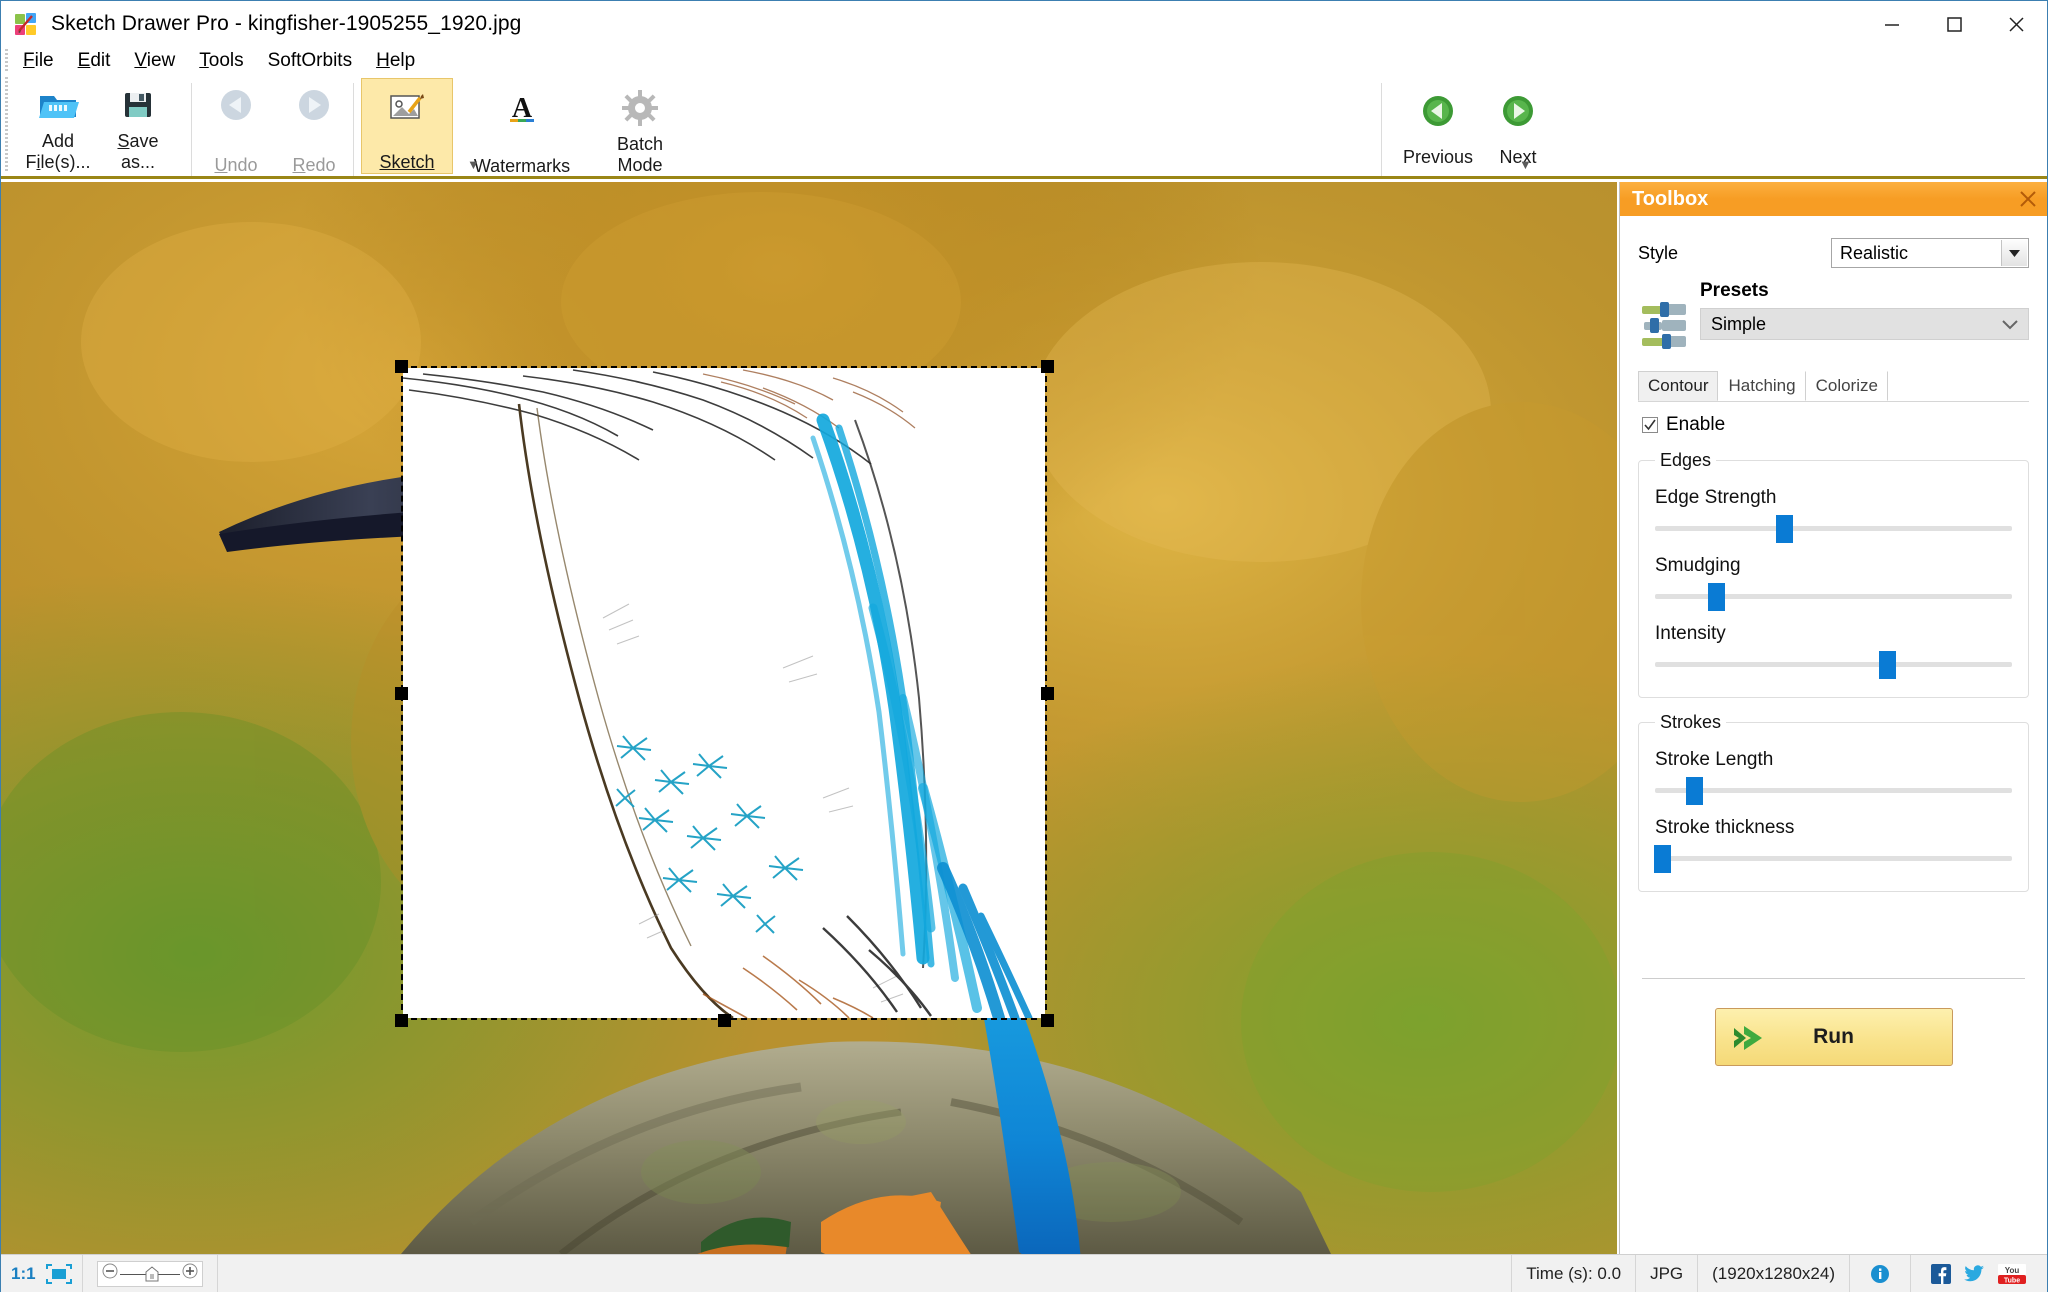  What do you see at coordinates (1833, 199) in the screenshot?
I see `toolbox-header: Toolbox` at bounding box center [1833, 199].